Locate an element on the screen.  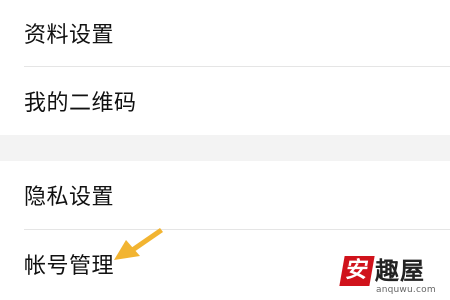
watermark-char: 安 is located at coordinates (357, 271).